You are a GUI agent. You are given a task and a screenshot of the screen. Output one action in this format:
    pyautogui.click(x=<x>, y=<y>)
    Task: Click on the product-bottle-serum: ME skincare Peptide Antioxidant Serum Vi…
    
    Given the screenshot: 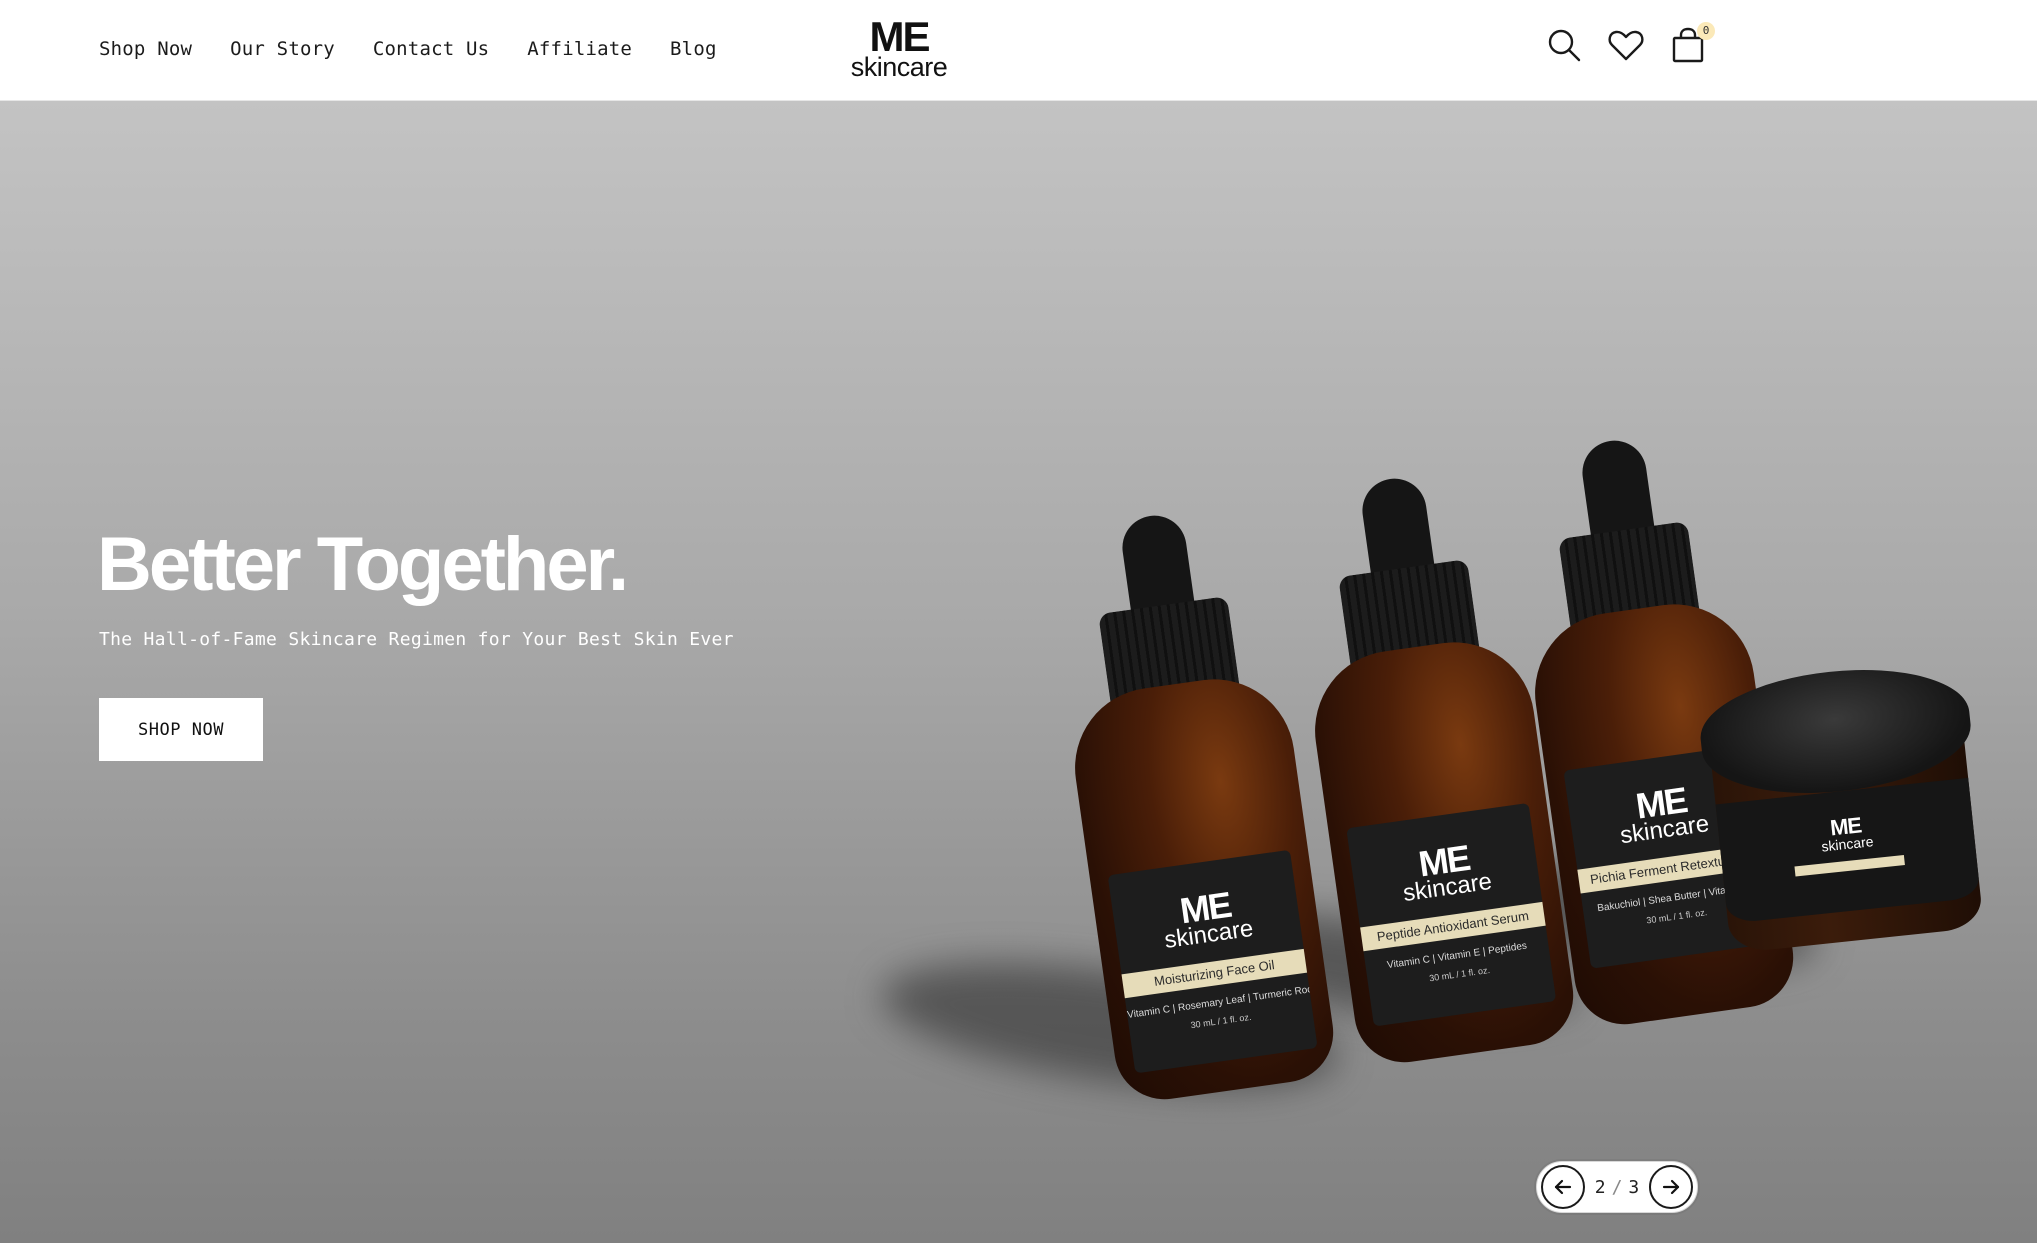 What is the action you would take?
    pyautogui.click(x=1430, y=766)
    